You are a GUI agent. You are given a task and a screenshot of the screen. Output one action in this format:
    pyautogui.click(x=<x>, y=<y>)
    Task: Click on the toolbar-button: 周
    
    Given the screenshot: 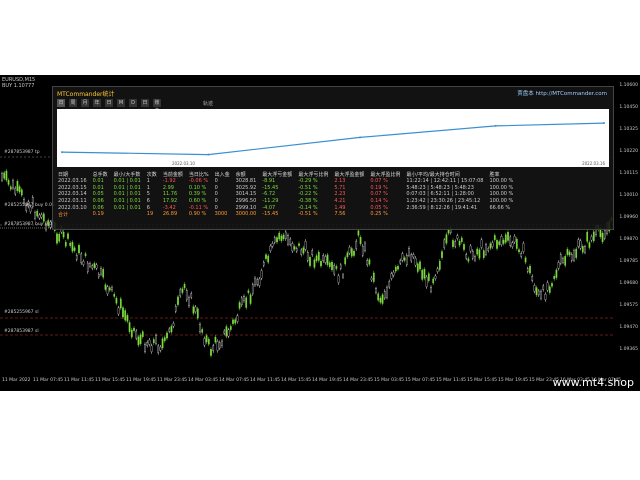 What is the action you would take?
    pyautogui.click(x=73, y=103)
    